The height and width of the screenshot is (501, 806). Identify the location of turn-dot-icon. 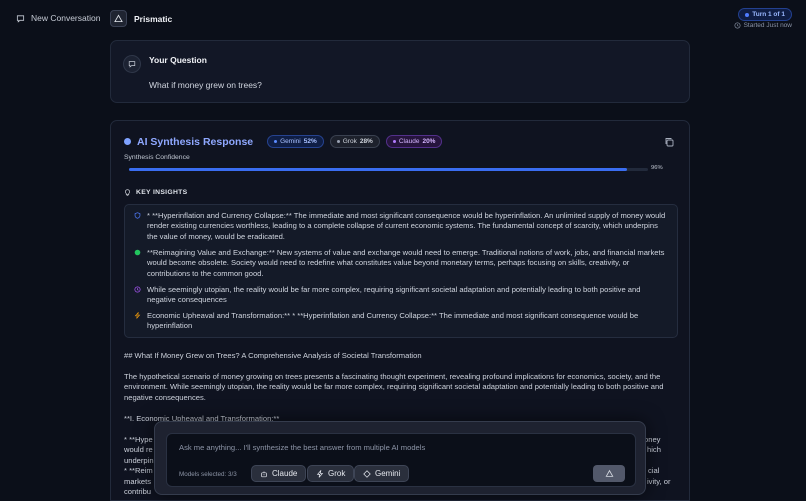
(747, 14).